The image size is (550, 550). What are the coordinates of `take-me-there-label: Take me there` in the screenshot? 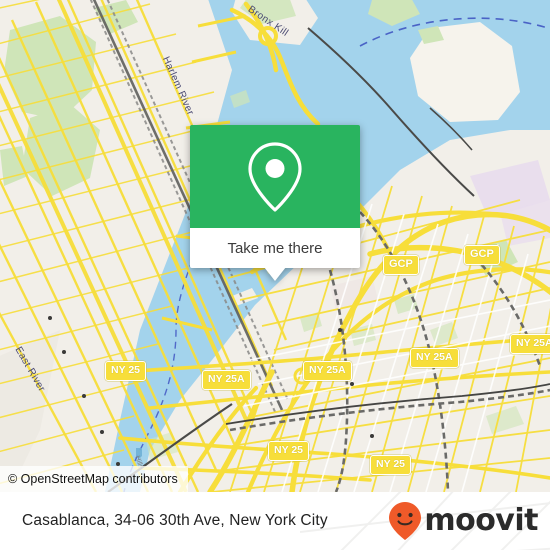 It's located at (275, 248).